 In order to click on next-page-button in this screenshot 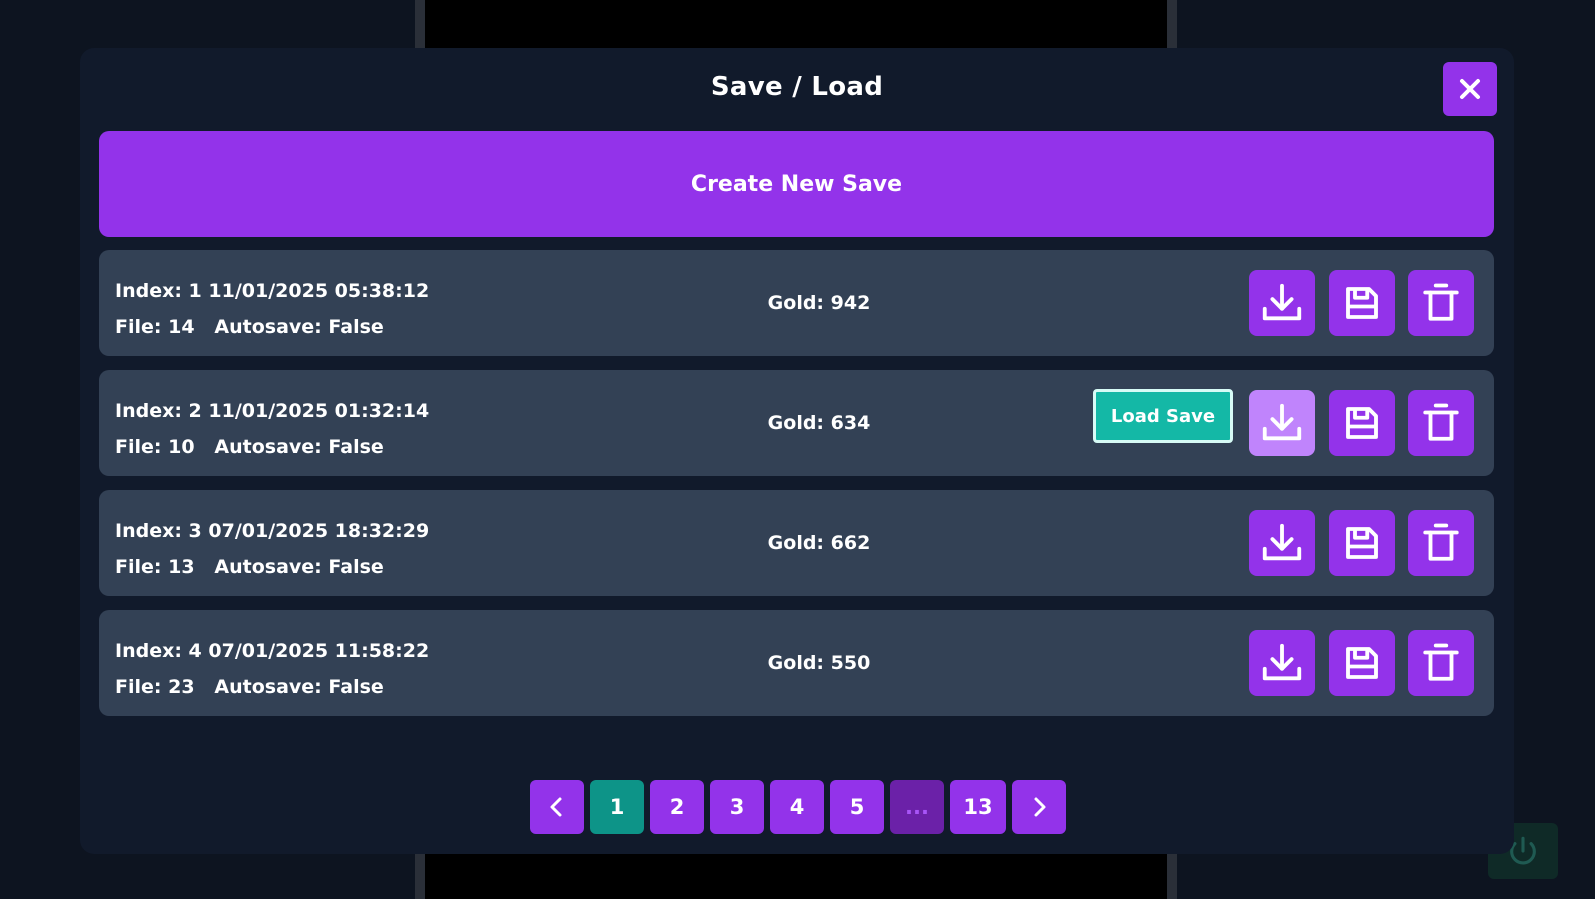, I will do `click(1039, 807)`.